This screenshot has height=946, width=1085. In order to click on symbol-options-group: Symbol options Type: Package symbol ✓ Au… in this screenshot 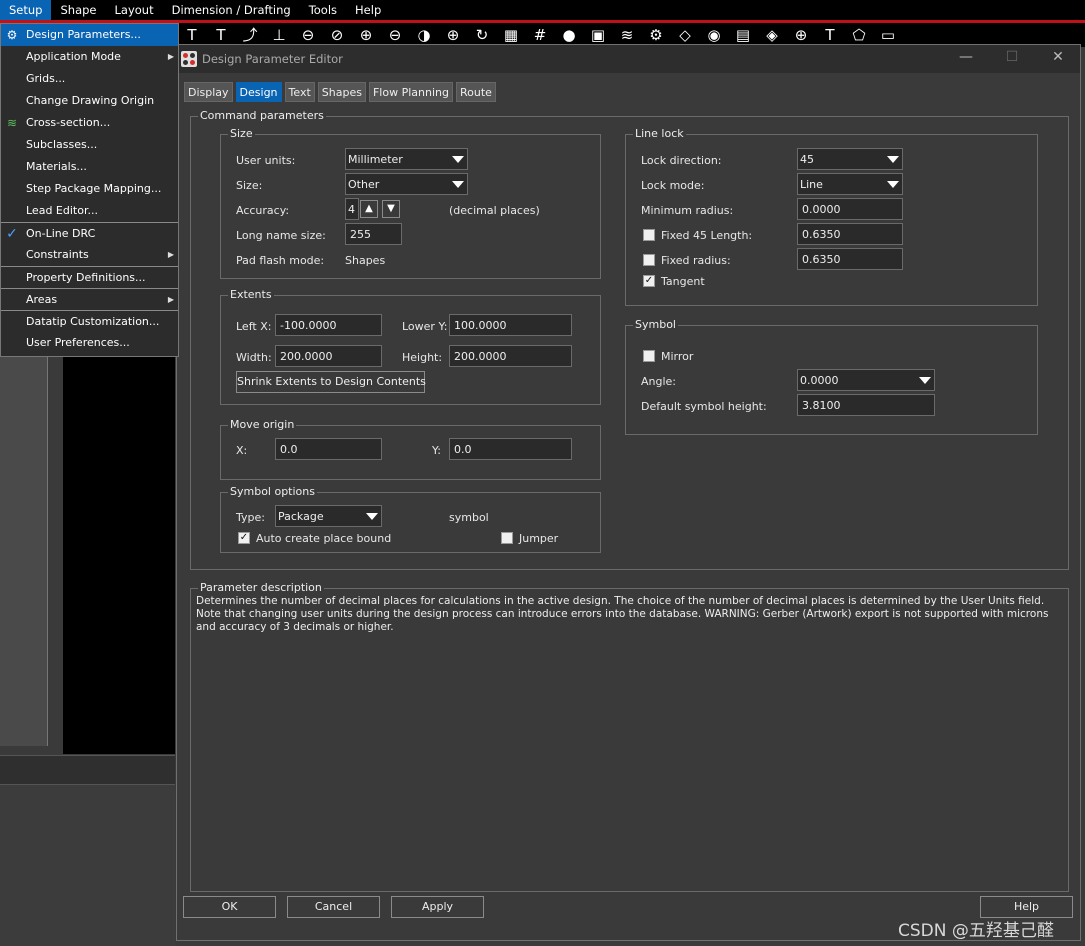, I will do `click(410, 519)`.